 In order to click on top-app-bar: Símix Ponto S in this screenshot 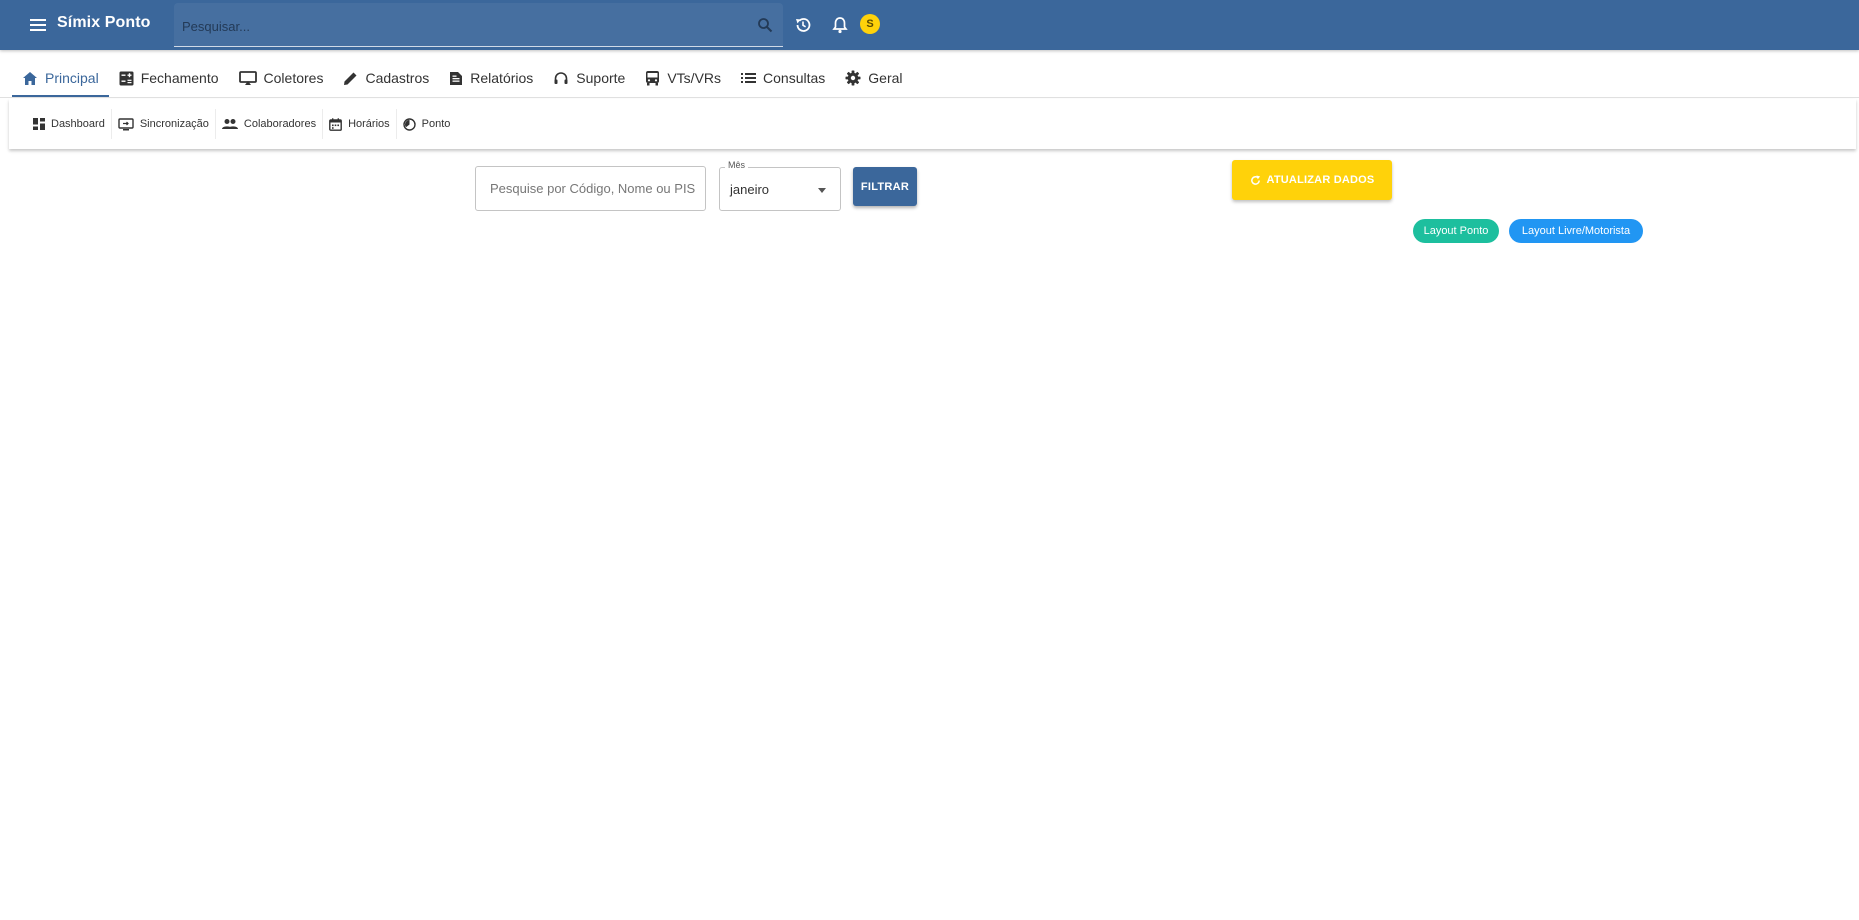, I will do `click(929, 25)`.